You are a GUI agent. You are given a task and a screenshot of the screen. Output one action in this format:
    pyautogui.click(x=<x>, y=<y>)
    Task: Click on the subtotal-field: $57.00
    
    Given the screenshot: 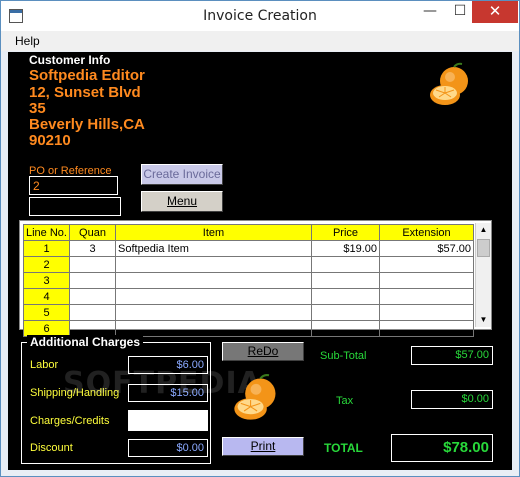 What is the action you would take?
    pyautogui.click(x=452, y=355)
    